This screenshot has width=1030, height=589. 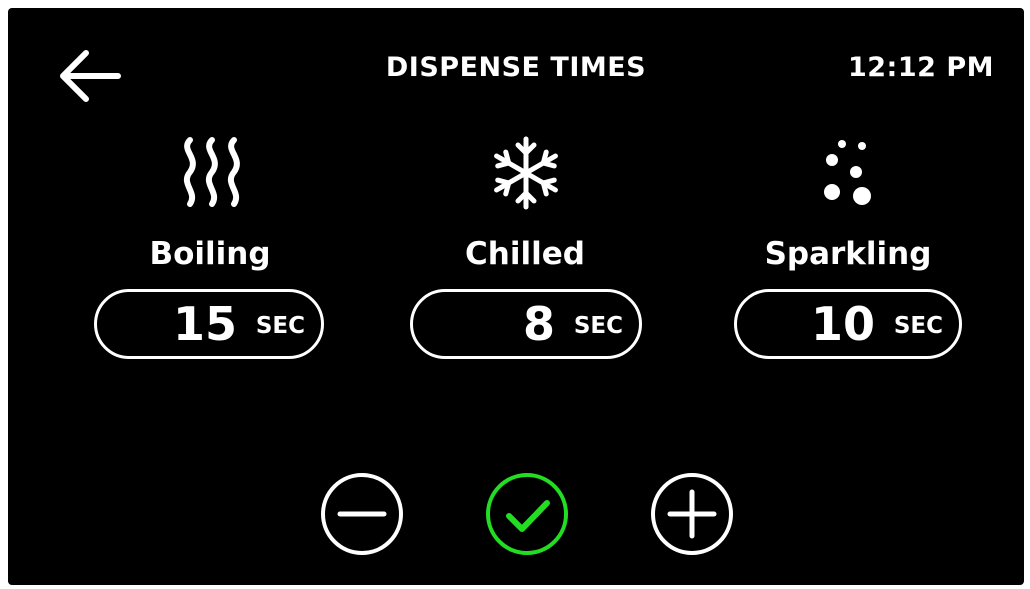 What do you see at coordinates (212, 174) in the screenshot?
I see `steam-icon` at bounding box center [212, 174].